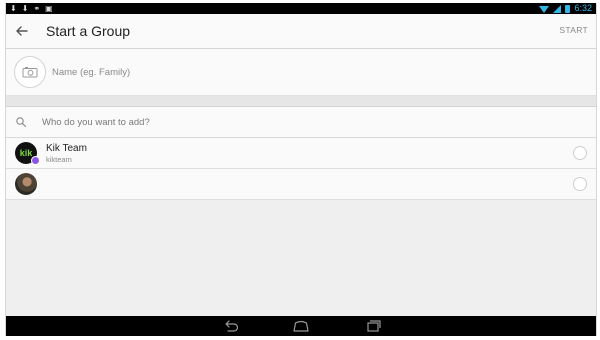 The image size is (600, 340). I want to click on nav-recent-button, so click(373, 326).